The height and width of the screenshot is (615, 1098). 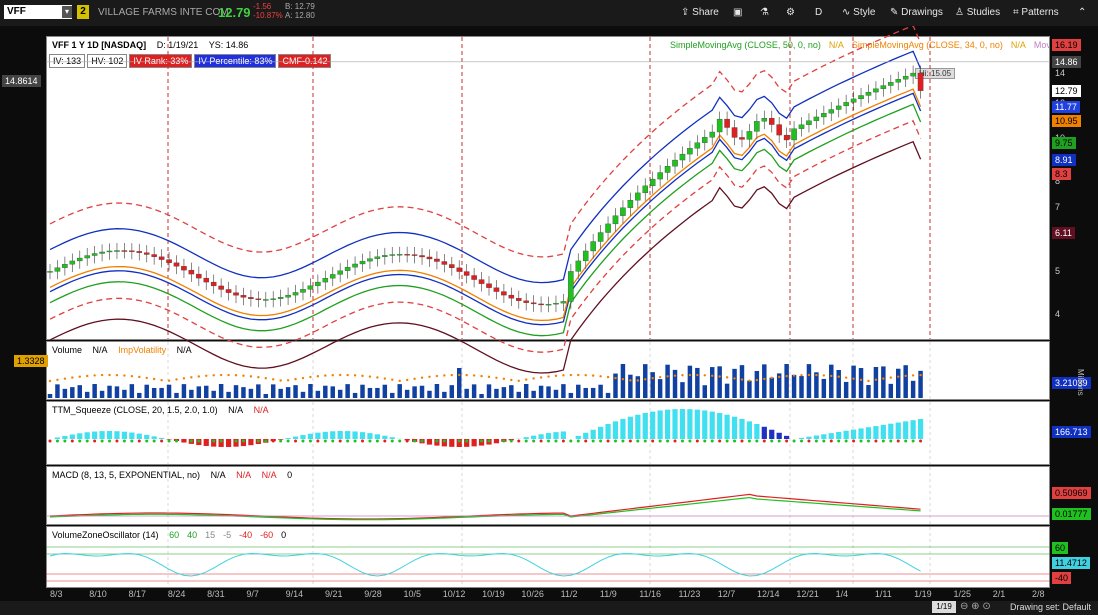 I want to click on x-tick-label: 8/3, so click(x=56, y=594).